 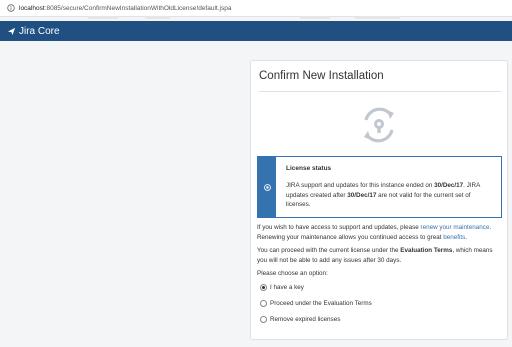 What do you see at coordinates (32, 8) in the screenshot?
I see `url-host: localhost` at bounding box center [32, 8].